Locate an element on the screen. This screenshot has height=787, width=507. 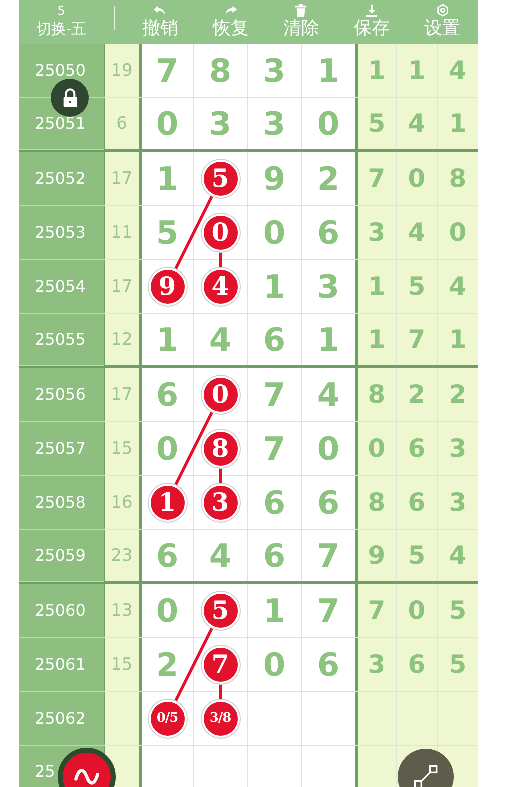
sum-value: 11 is located at coordinates (122, 232).